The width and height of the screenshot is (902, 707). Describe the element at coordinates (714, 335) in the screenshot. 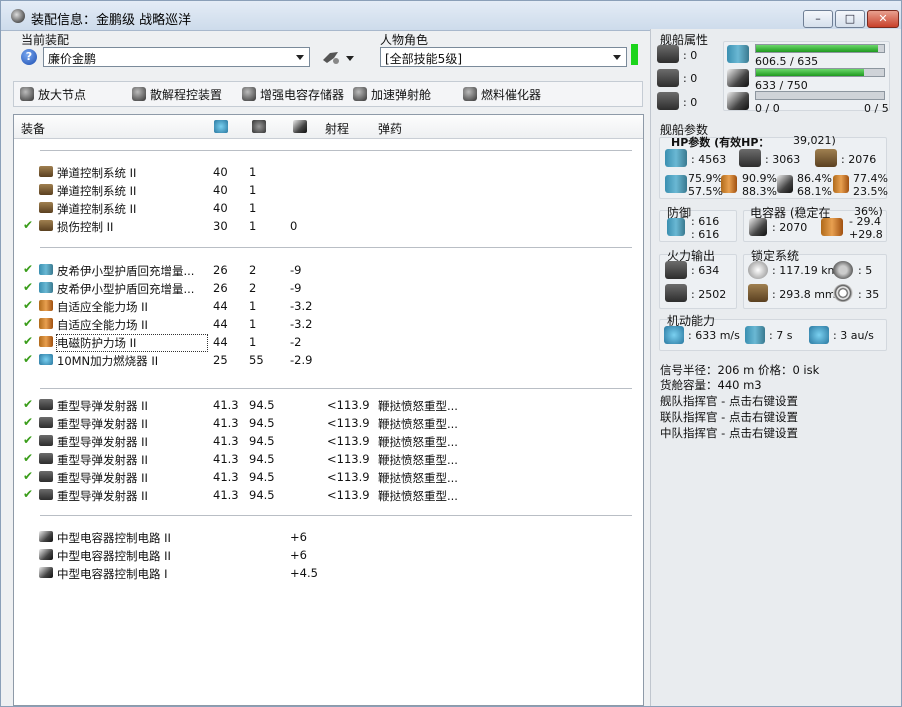

I see `speed-value: : 633 m/s` at that location.